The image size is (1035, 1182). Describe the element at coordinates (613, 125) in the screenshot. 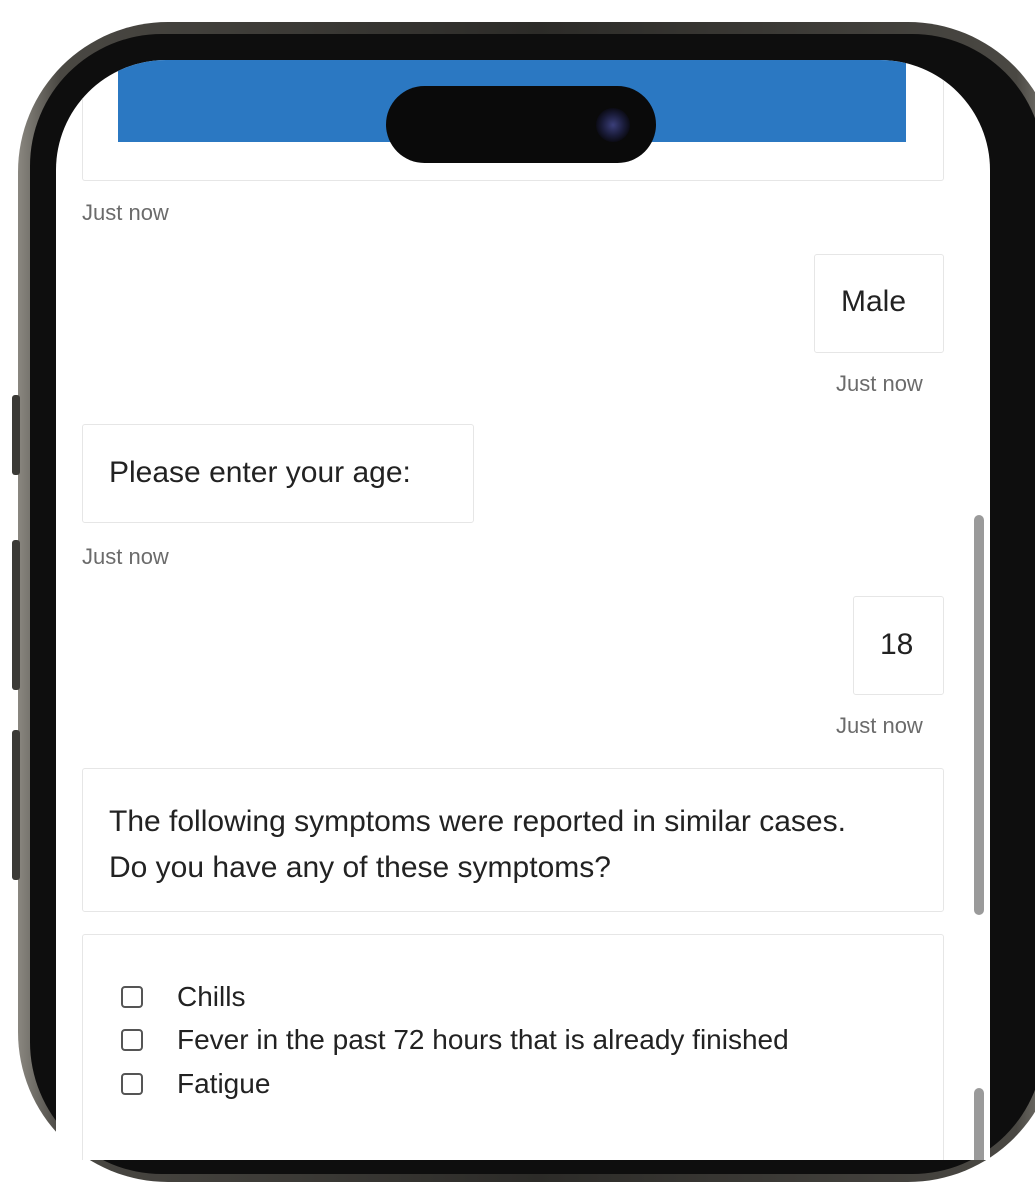

I see `camera-icon` at that location.